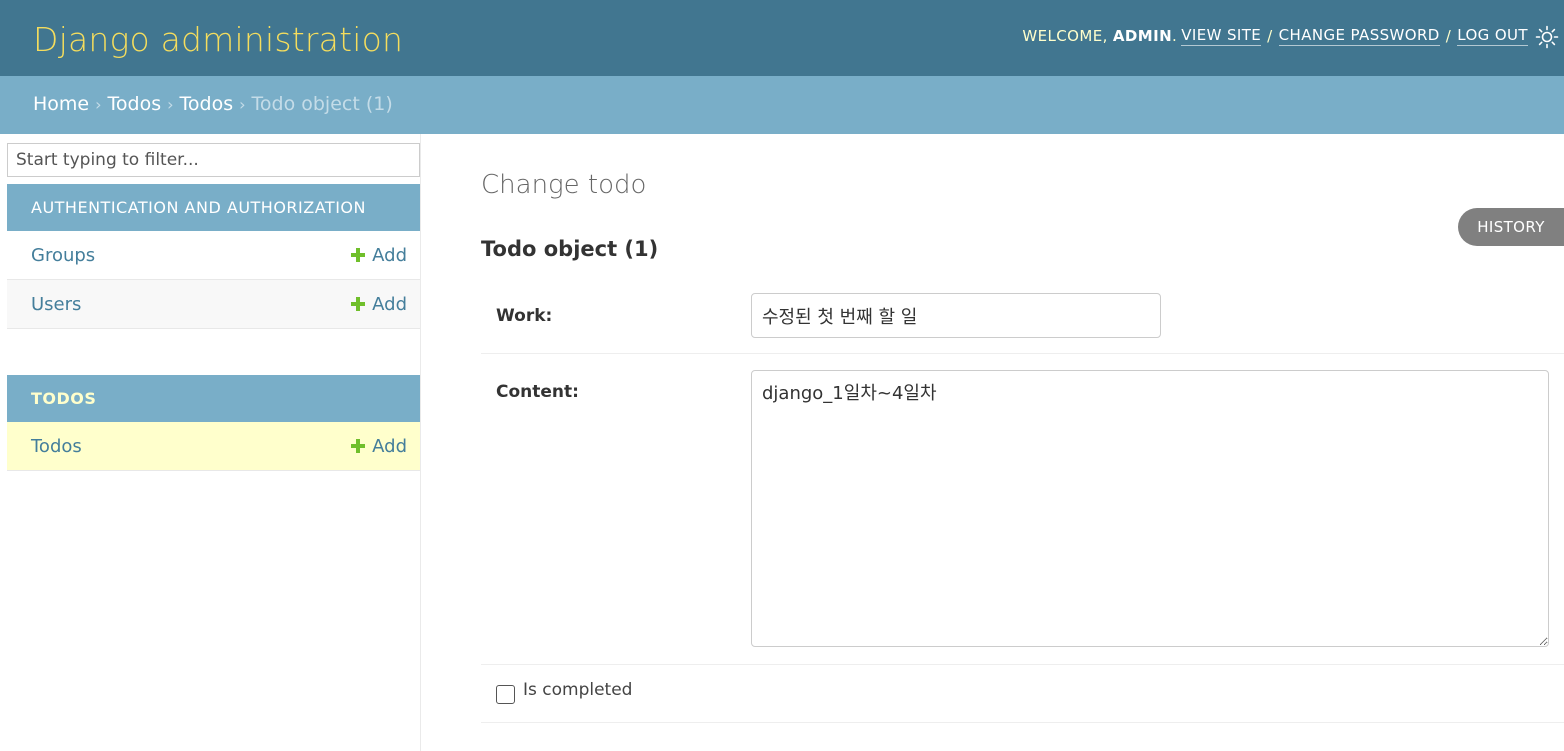 This screenshot has width=1564, height=751. I want to click on model-link-todos: Todos, so click(56, 446).